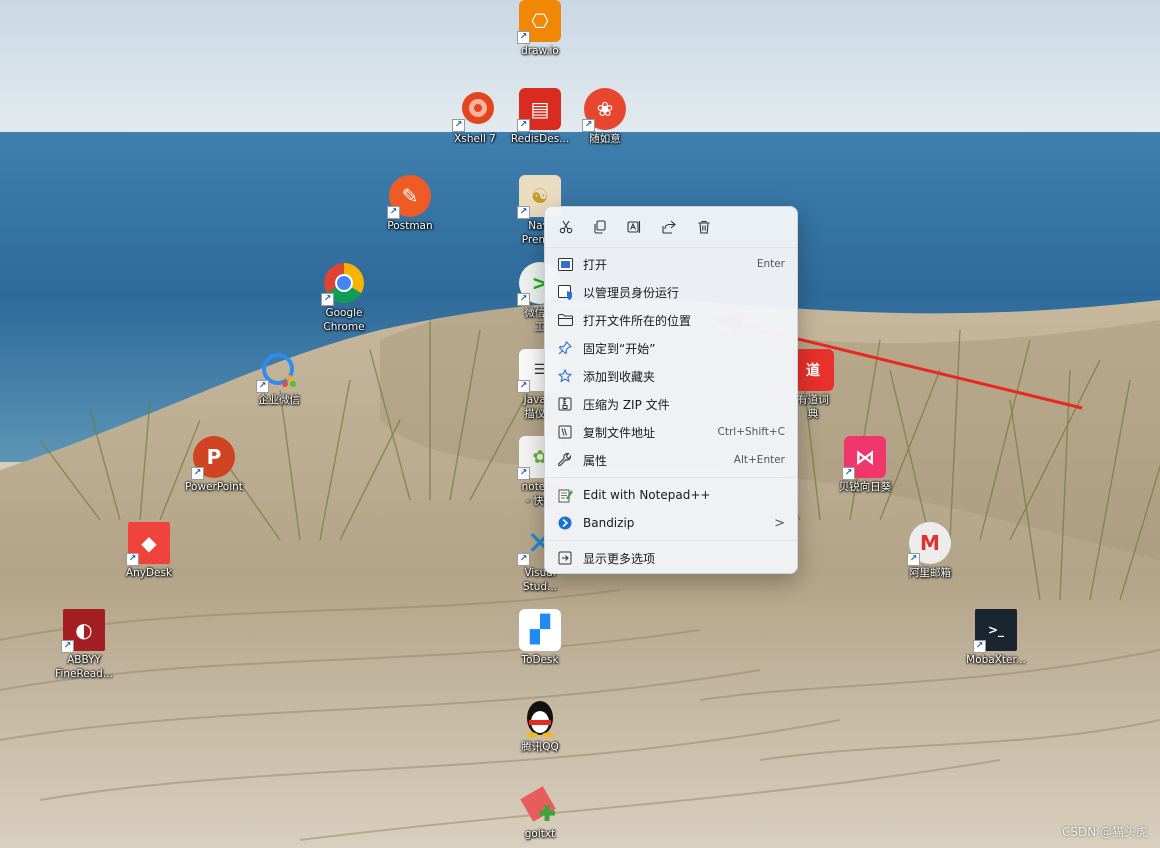 This screenshot has width=1160, height=848. Describe the element at coordinates (565, 404) in the screenshot. I see `zip-archive-icon` at that location.